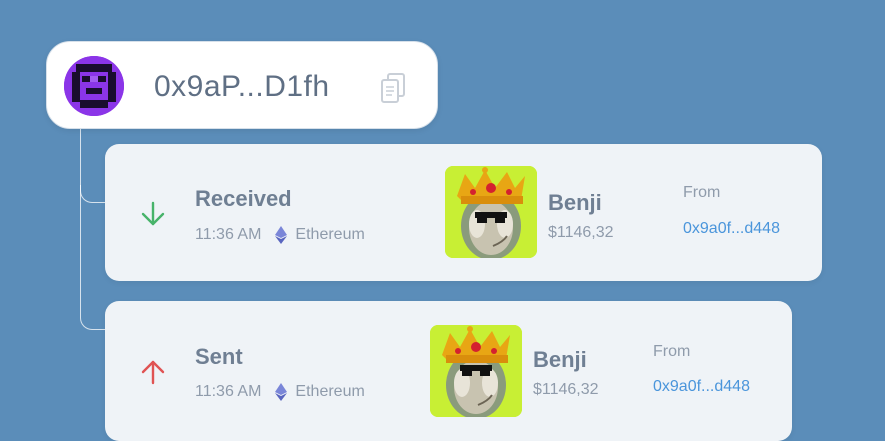  What do you see at coordinates (153, 372) in the screenshot?
I see `arrow-up-icon` at bounding box center [153, 372].